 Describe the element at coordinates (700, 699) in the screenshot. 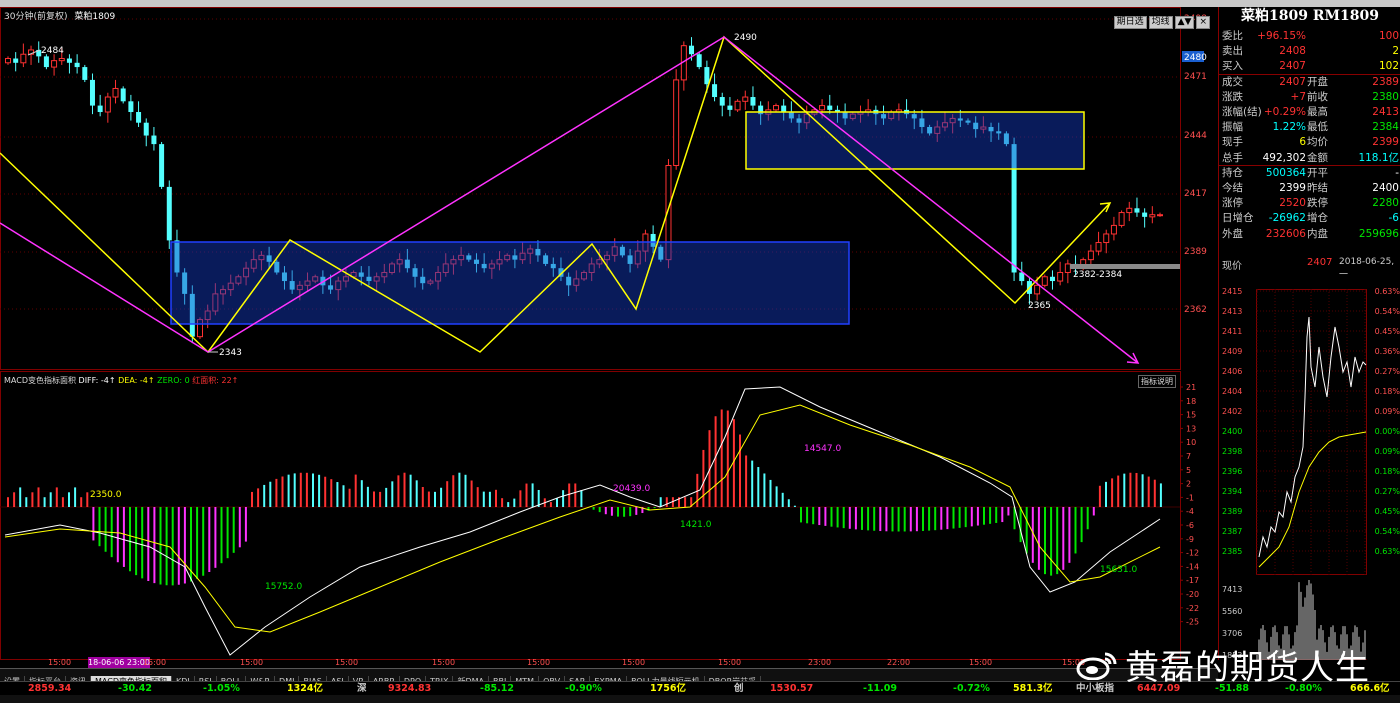

I see `news-ticker` at that location.